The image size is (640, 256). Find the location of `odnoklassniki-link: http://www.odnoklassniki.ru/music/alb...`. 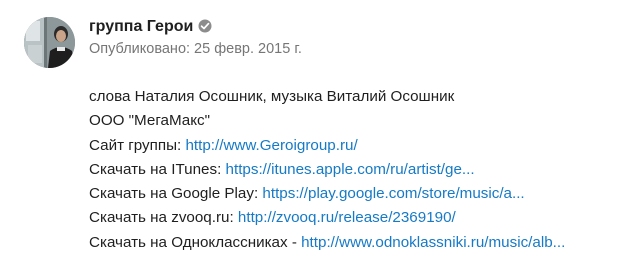

odnoklassniki-link: http://www.odnoklassniki.ru/music/alb... is located at coordinates (433, 242).